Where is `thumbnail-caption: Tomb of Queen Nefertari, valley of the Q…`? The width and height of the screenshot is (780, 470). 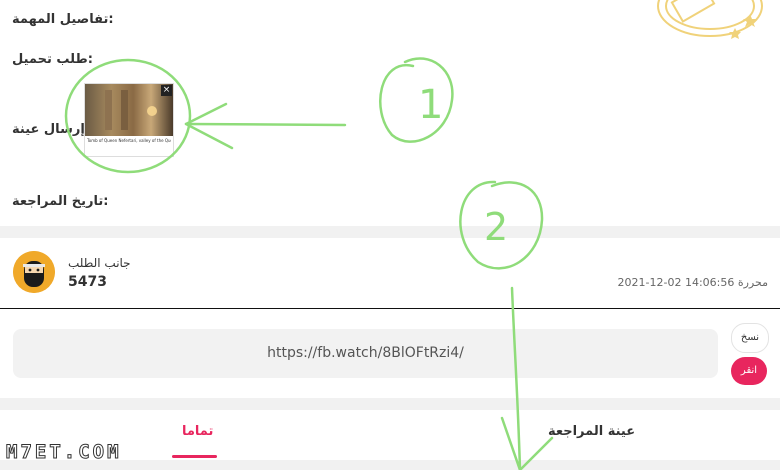 thumbnail-caption: Tomb of Queen Nefertari, valley of the Q… is located at coordinates (129, 140).